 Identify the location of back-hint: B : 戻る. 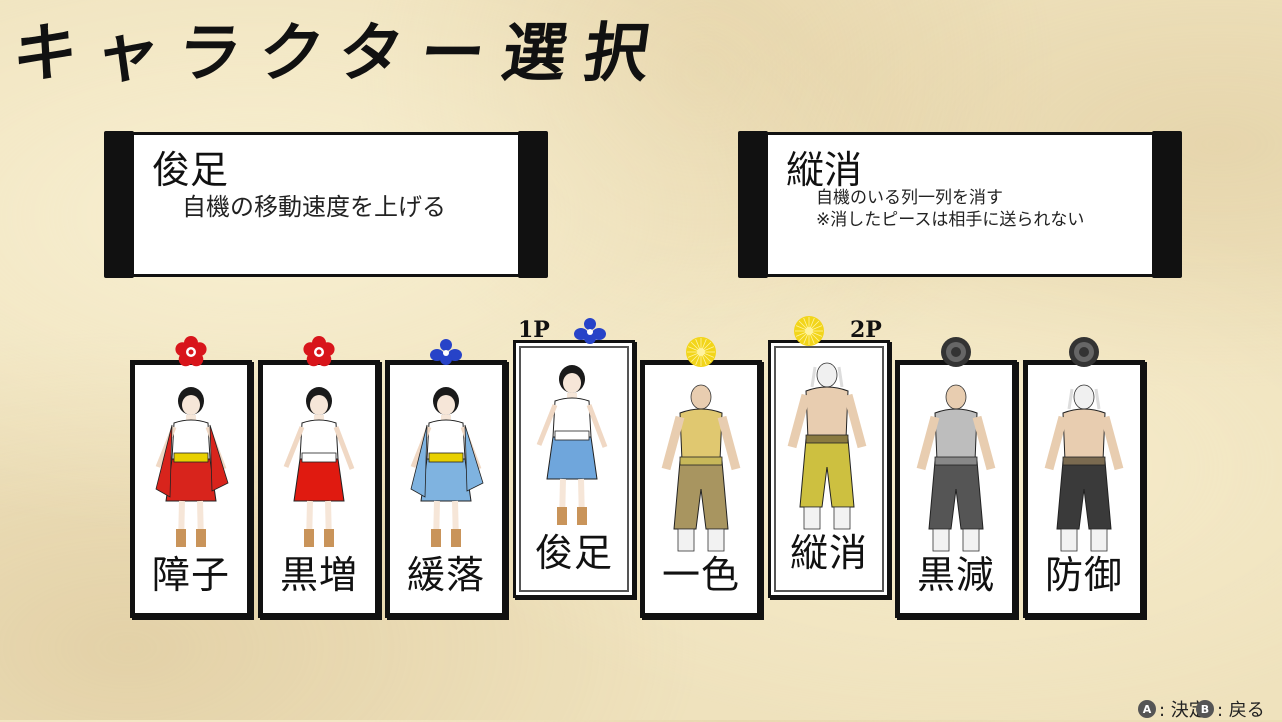
(1230, 709).